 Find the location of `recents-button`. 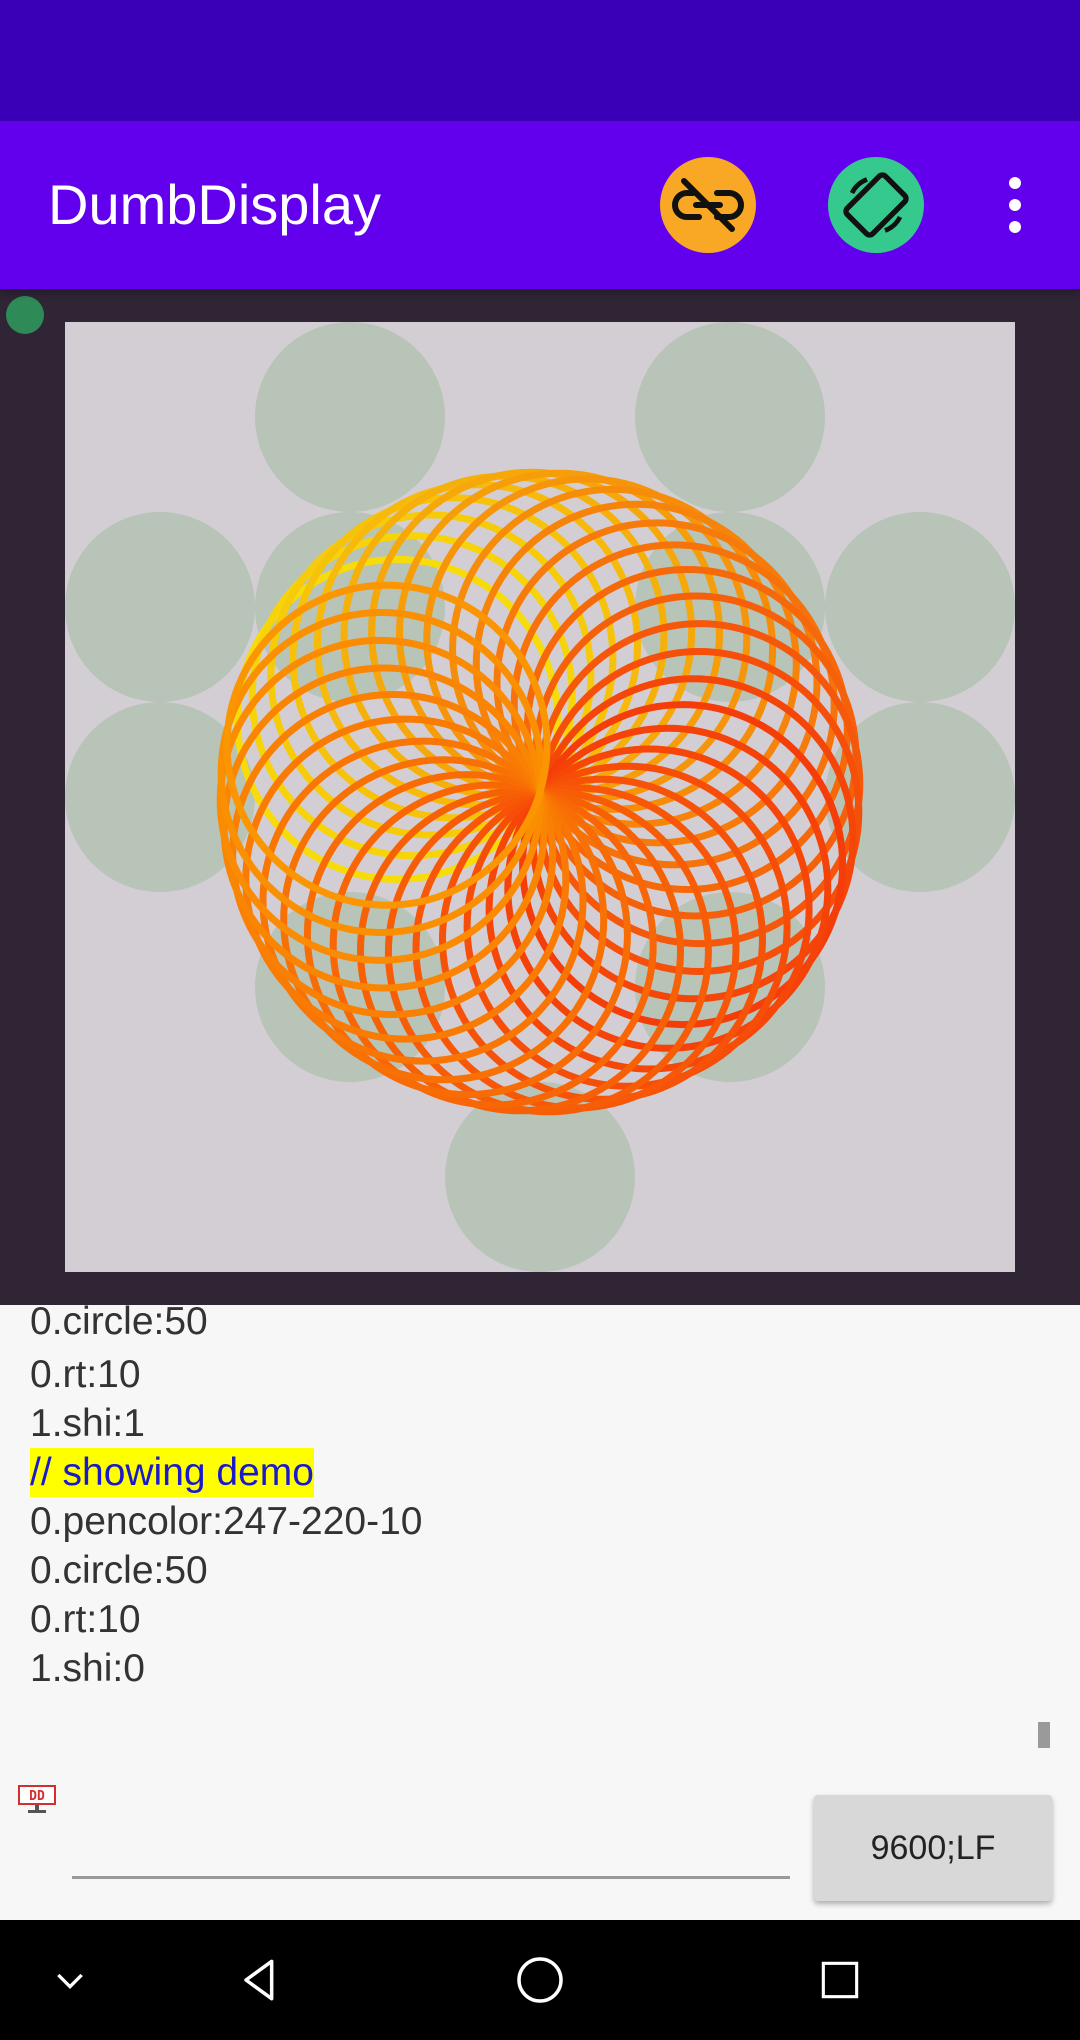

recents-button is located at coordinates (840, 1980).